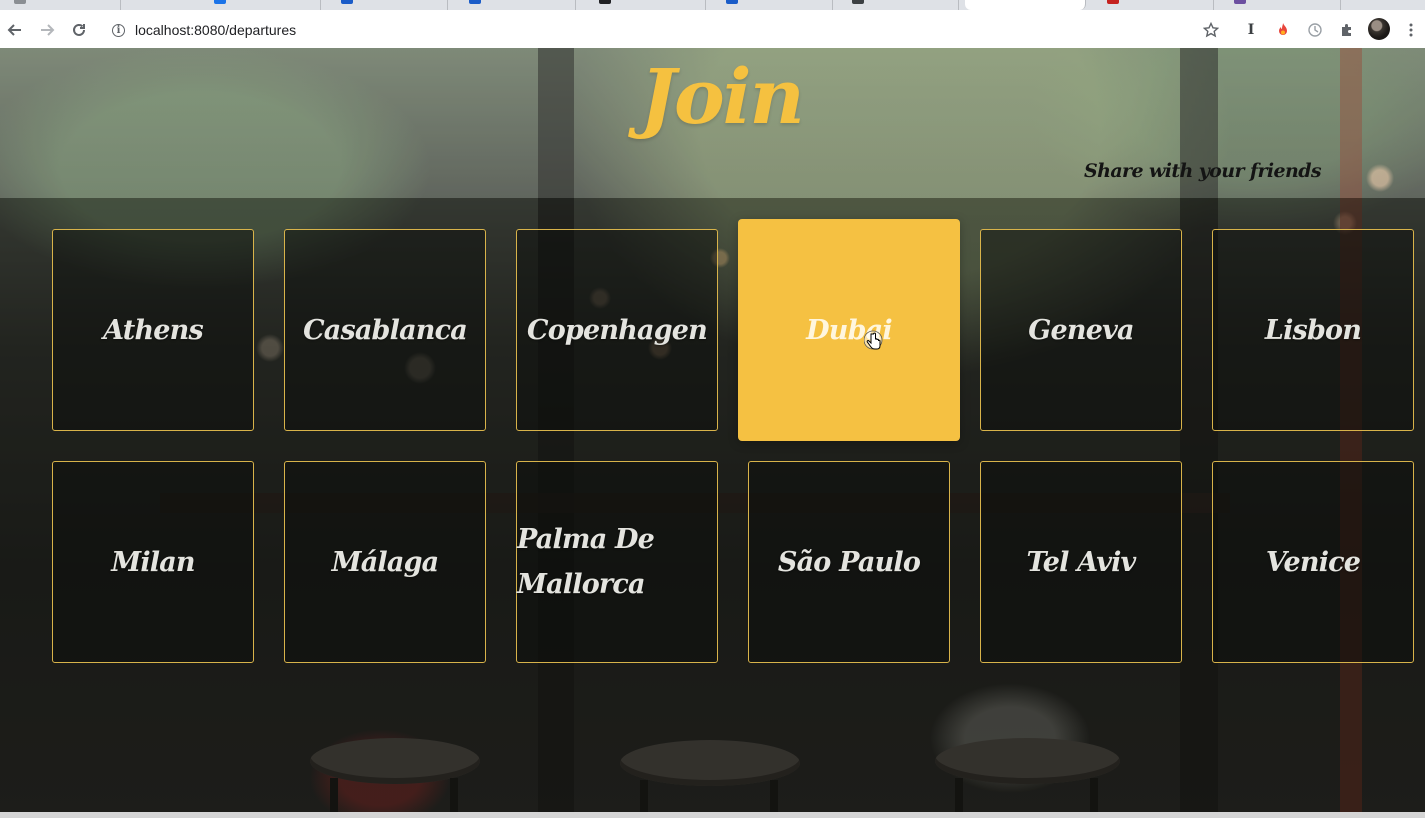 The height and width of the screenshot is (818, 1425). I want to click on vertical-dots-icon, so click(1411, 30).